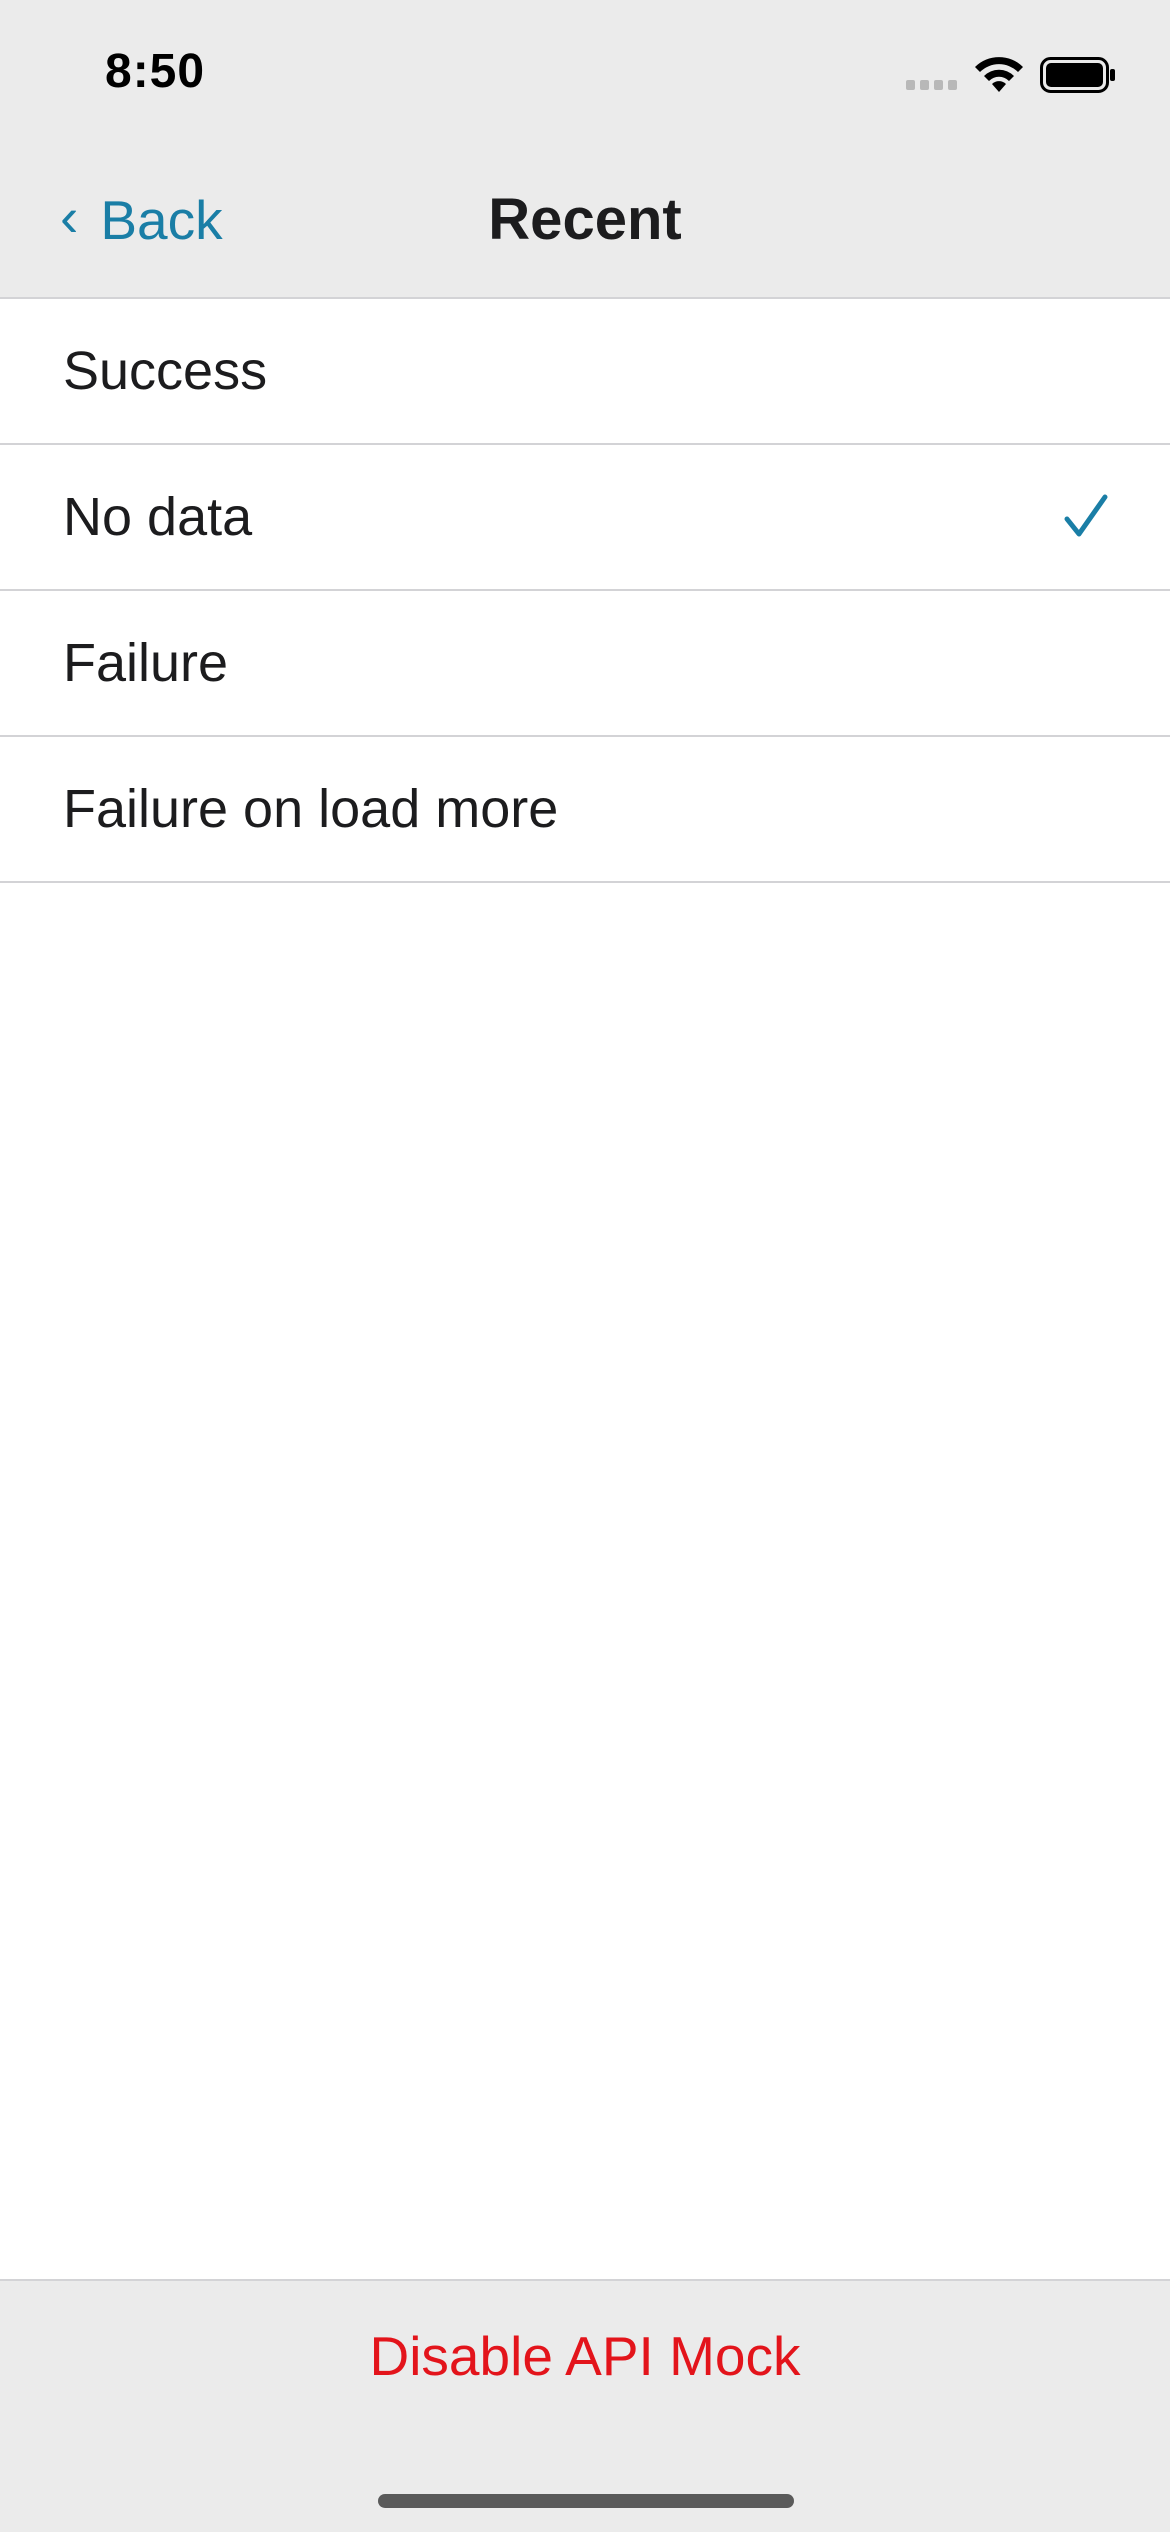 Image resolution: width=1170 pixels, height=2532 pixels. I want to click on list-item-label: Success, so click(165, 371).